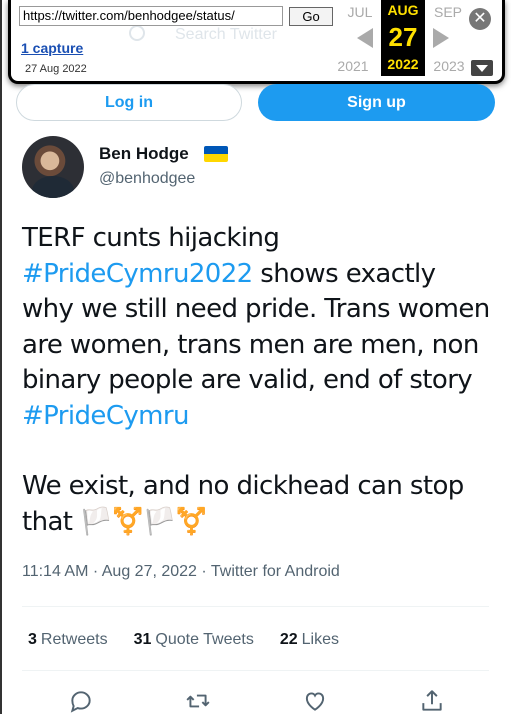 Image resolution: width=511 pixels, height=714 pixels. What do you see at coordinates (137, 274) in the screenshot?
I see `hashtag-link: #PrideCymru2022` at bounding box center [137, 274].